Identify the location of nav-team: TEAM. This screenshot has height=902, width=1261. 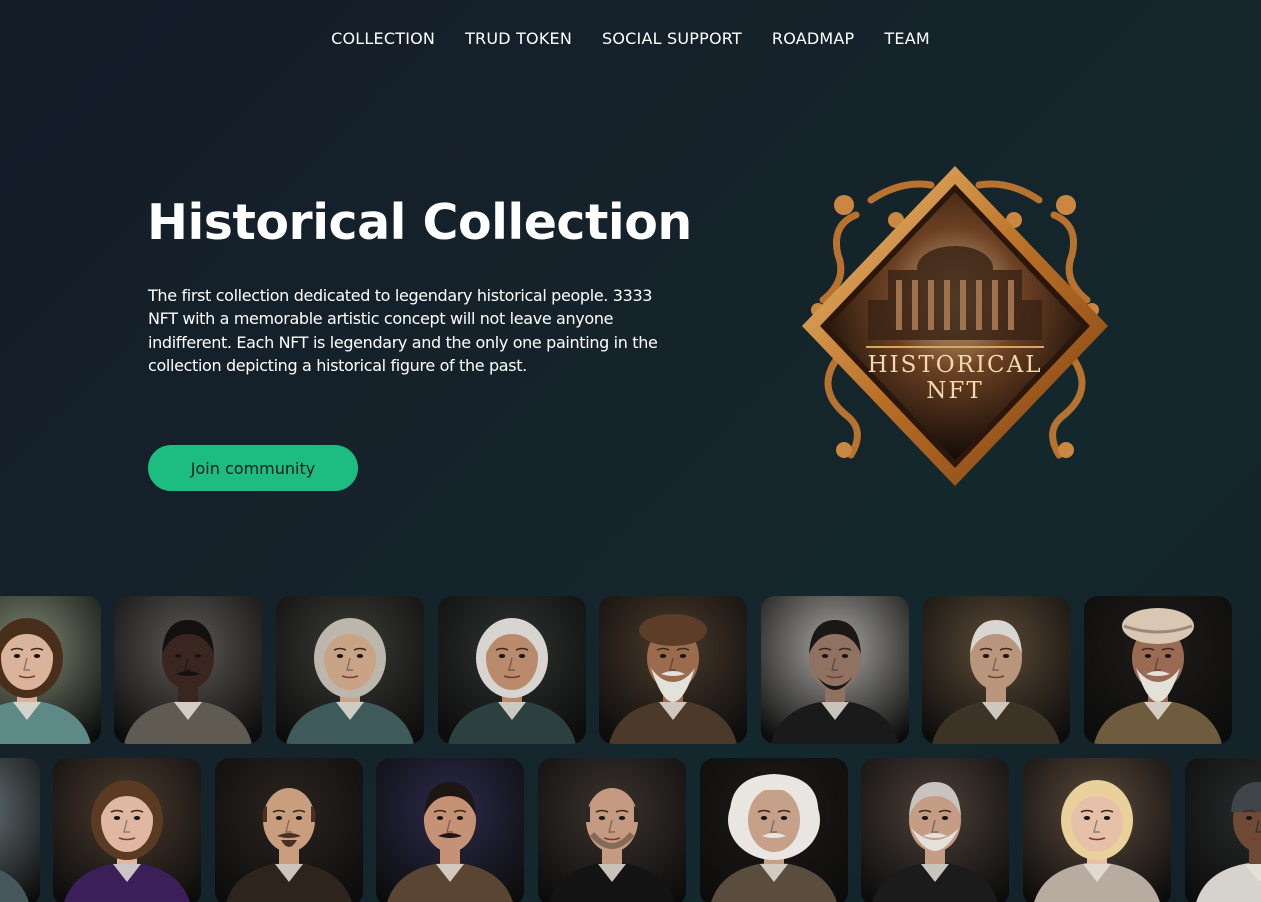
(906, 39).